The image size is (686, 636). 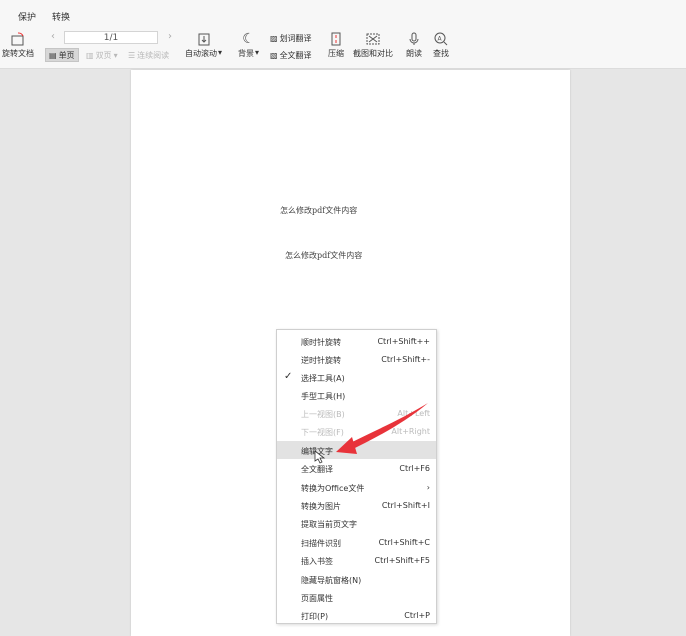 I want to click on compress-button: 压缩, so click(x=336, y=44).